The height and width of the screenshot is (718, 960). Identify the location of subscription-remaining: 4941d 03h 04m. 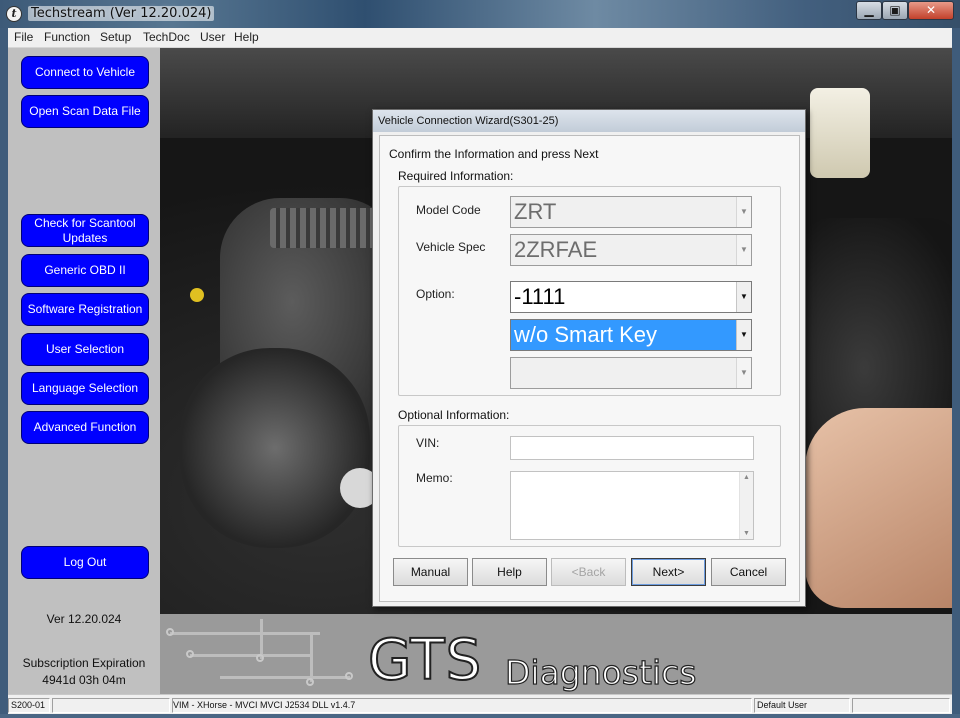
(84, 680).